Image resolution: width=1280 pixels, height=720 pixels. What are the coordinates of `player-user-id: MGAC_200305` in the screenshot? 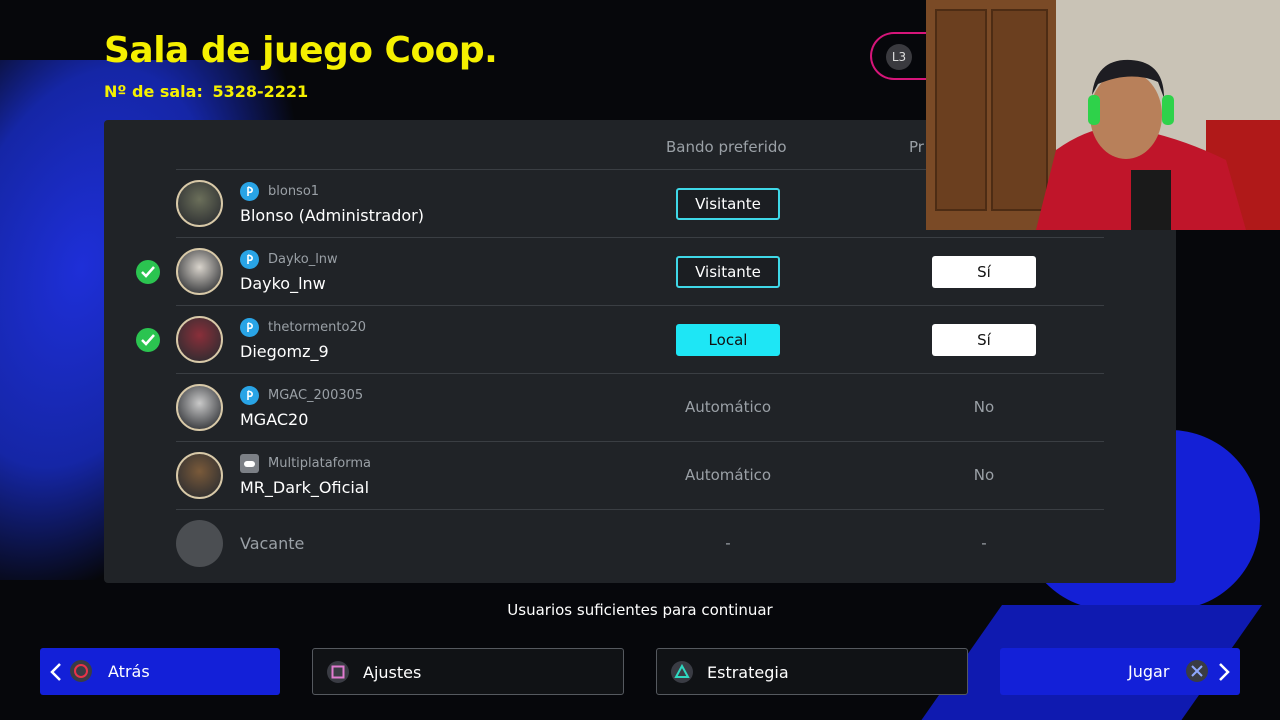 It's located at (316, 395).